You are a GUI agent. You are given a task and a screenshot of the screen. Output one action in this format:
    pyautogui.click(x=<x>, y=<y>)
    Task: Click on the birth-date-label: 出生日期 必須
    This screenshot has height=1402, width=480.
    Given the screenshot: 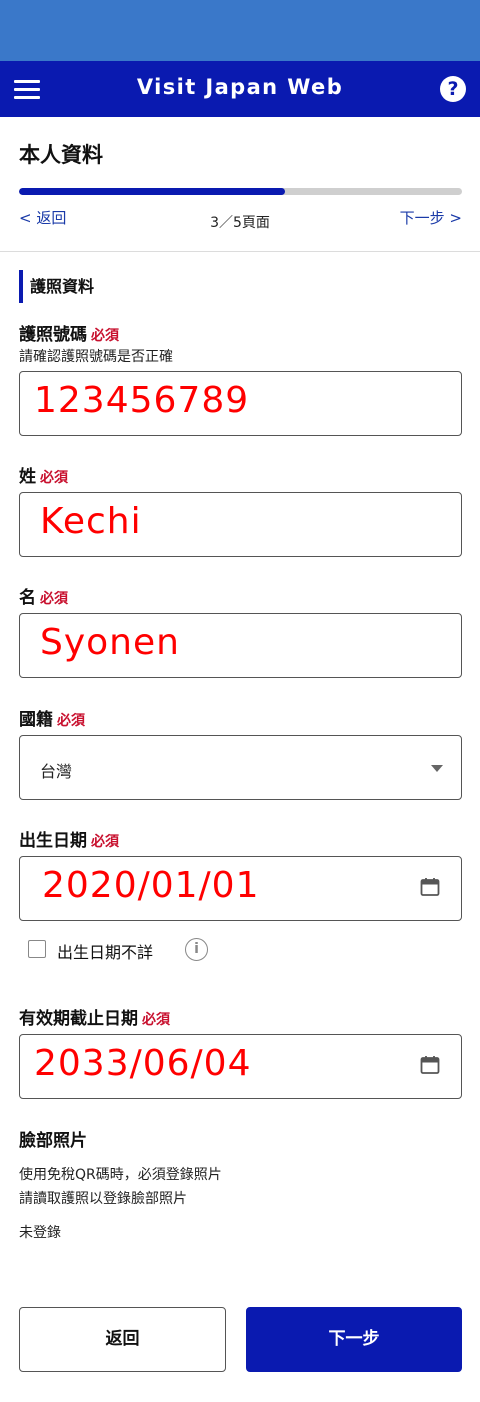 What is the action you would take?
    pyautogui.click(x=69, y=838)
    